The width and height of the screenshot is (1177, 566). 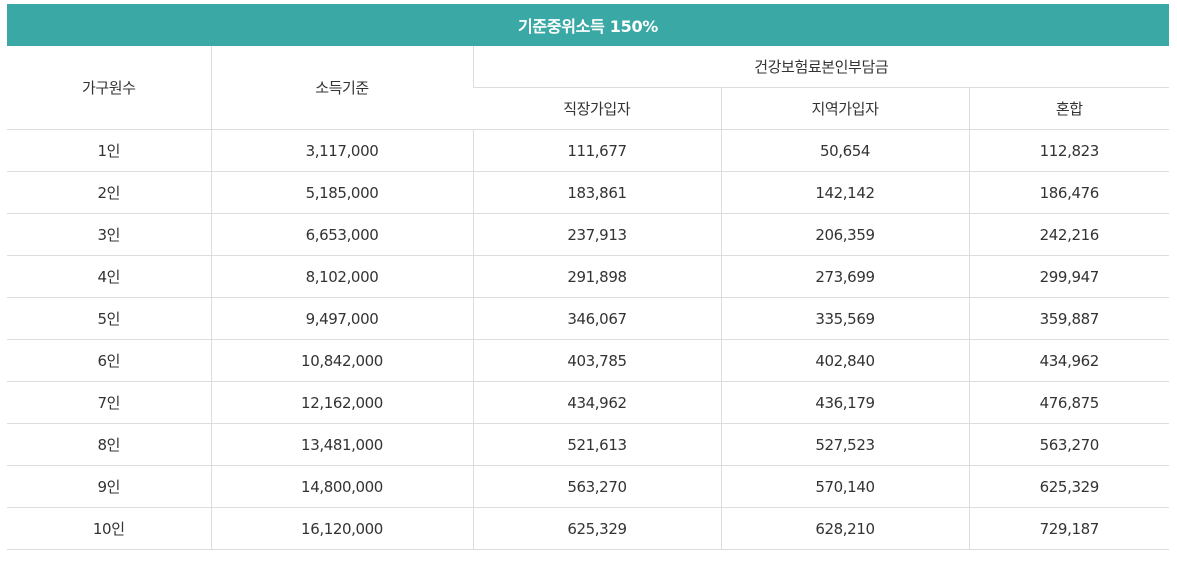 I want to click on header-household: 가구원수, so click(x=109, y=88).